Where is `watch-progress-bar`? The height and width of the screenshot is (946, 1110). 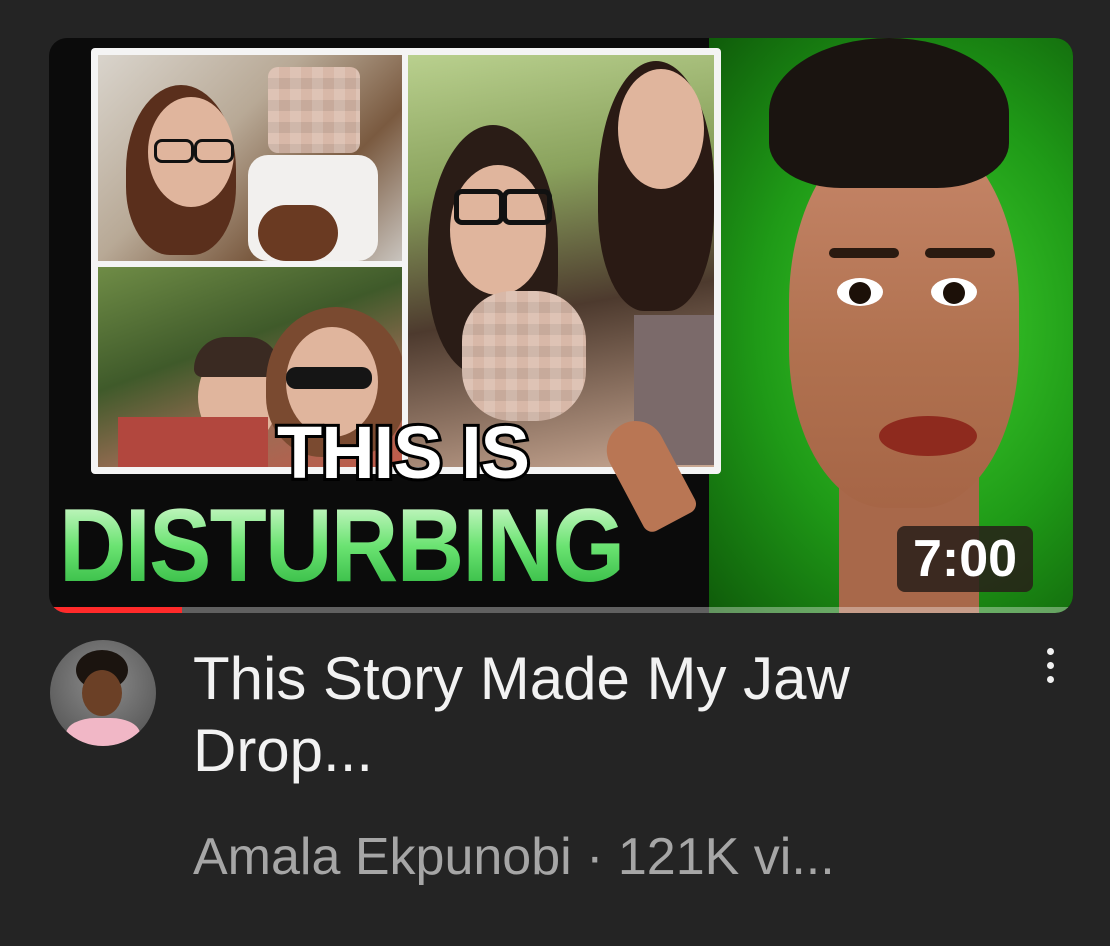
watch-progress-bar is located at coordinates (561, 610).